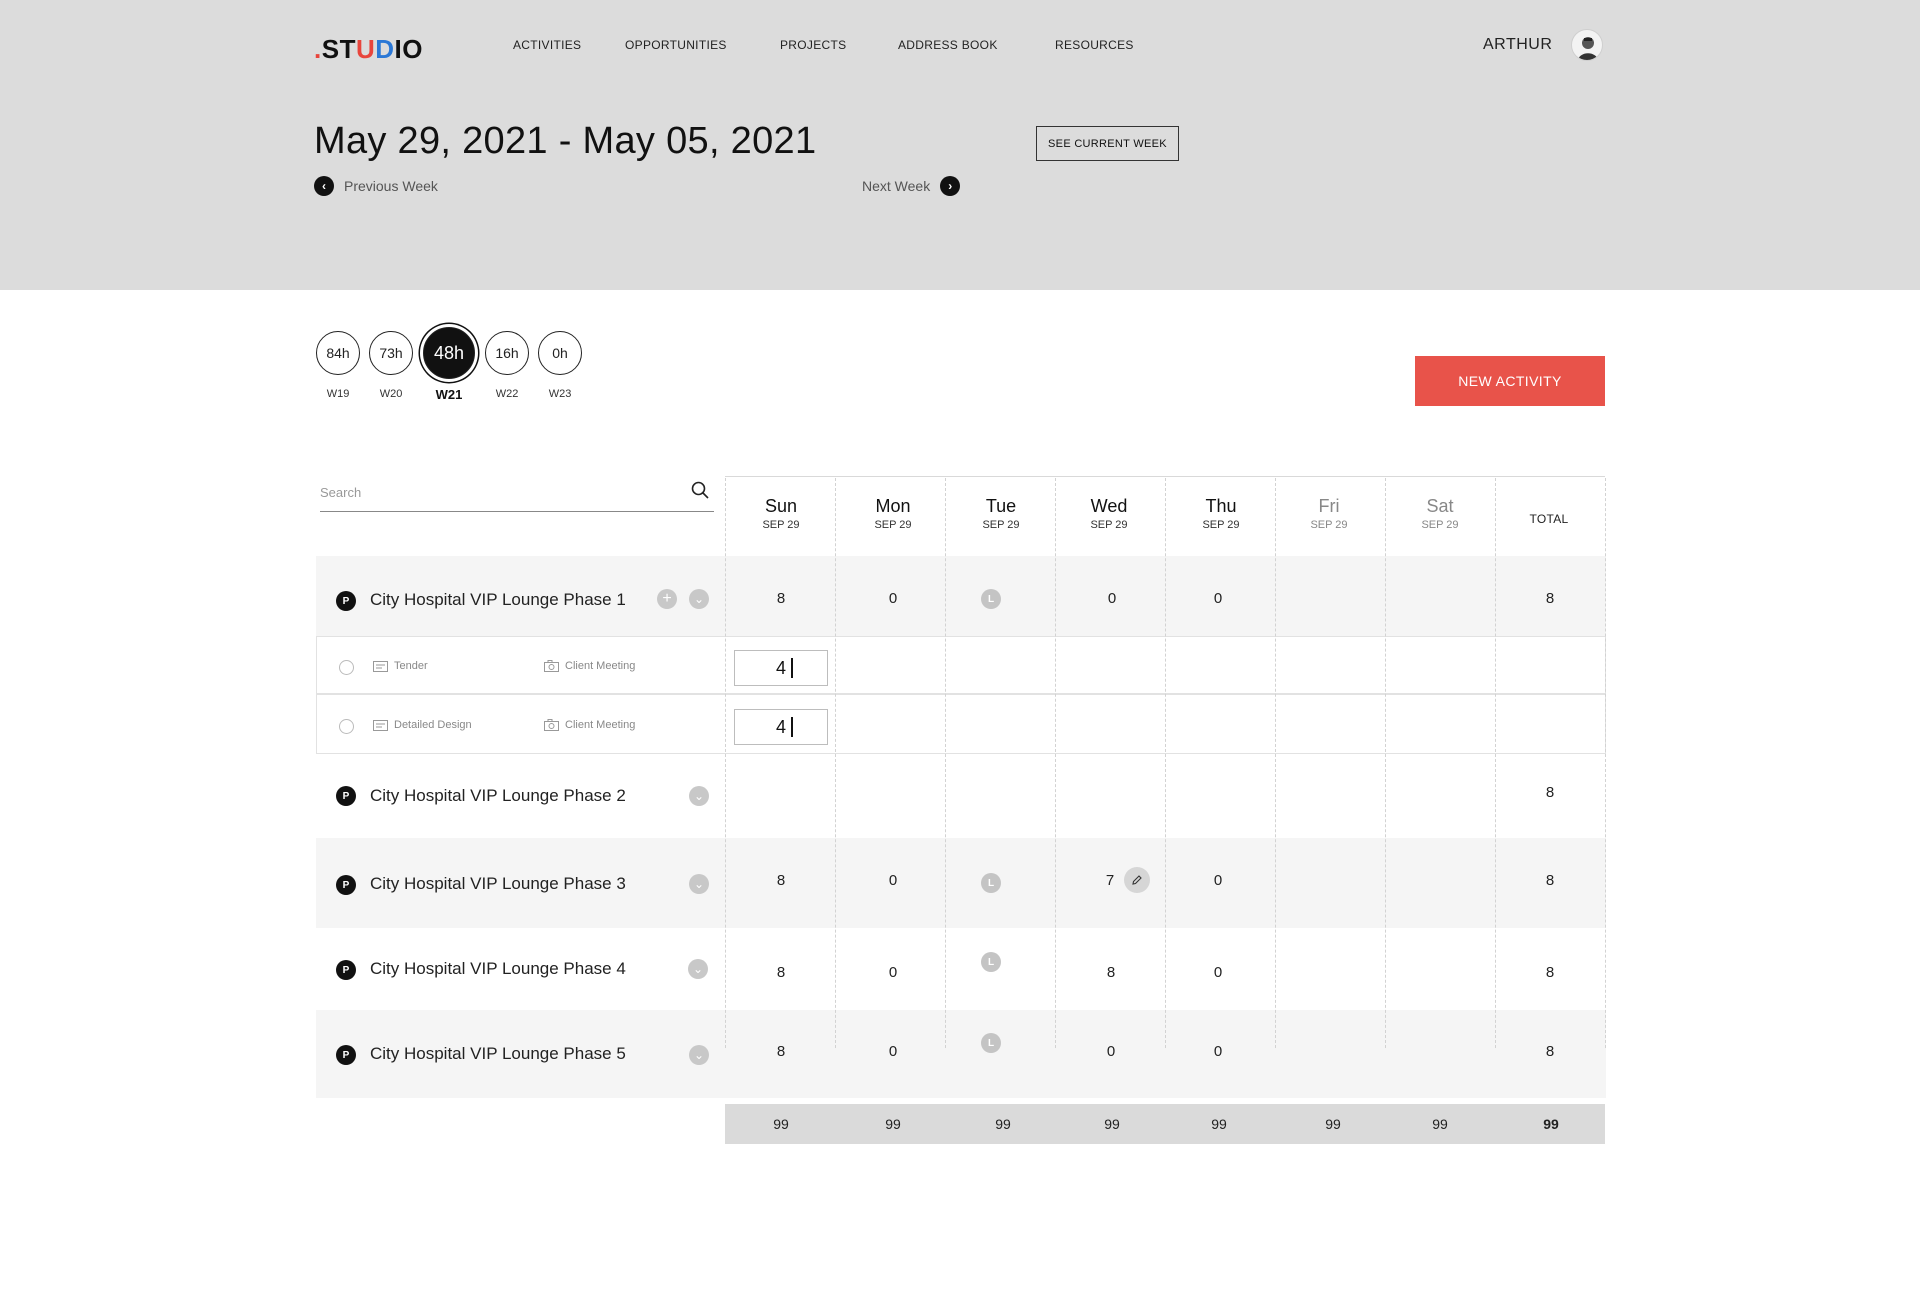 Image resolution: width=1920 pixels, height=1309 pixels. I want to click on column-header-thu: Thu SEP 29, so click(1221, 513).